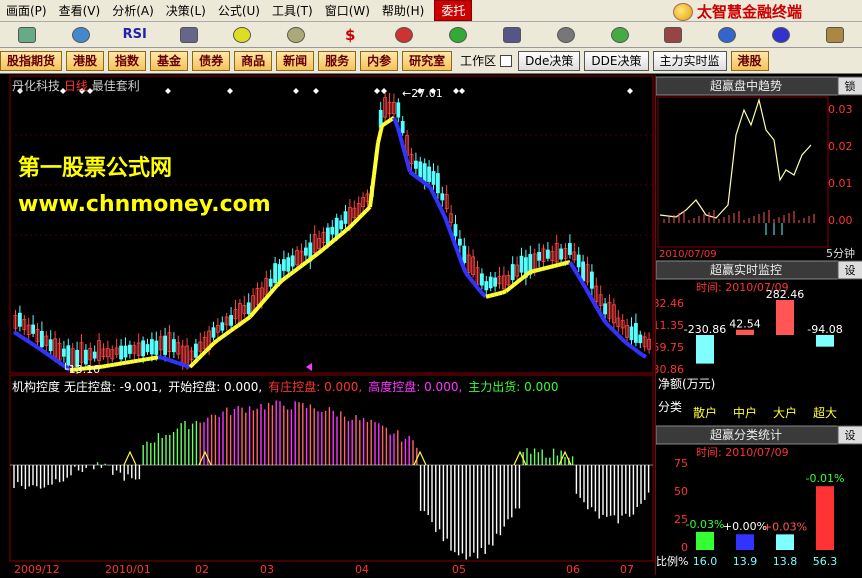  Describe the element at coordinates (379, 61) in the screenshot. I see `nav-item: 内参` at that location.